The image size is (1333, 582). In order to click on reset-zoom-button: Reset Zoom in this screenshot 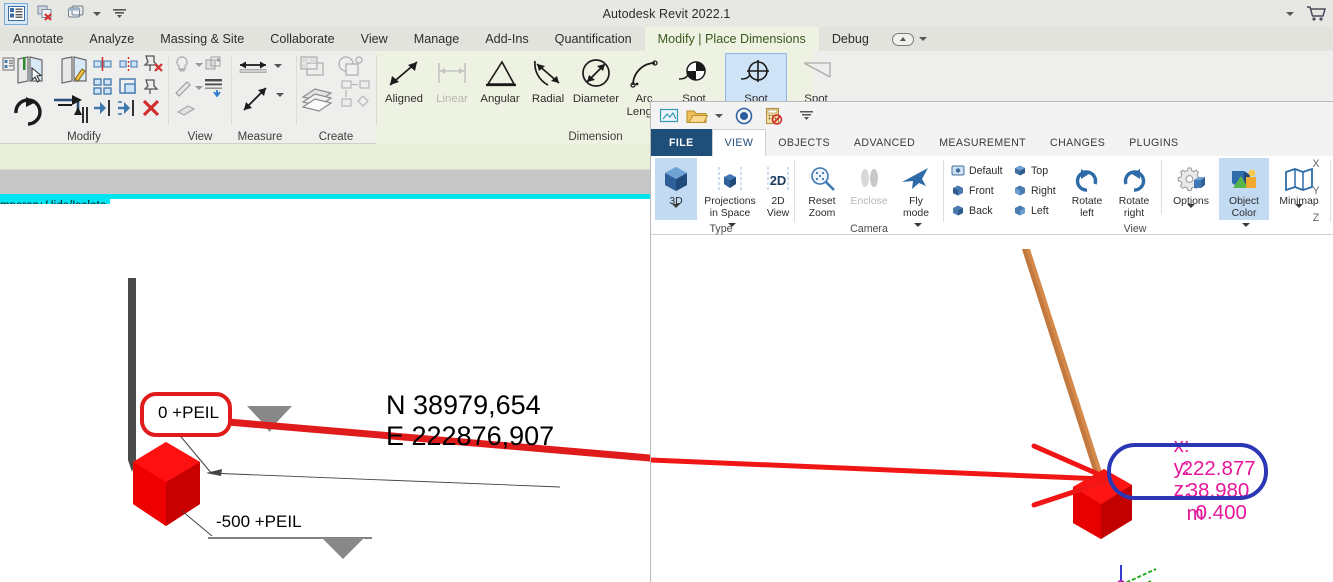, I will do `click(822, 190)`.